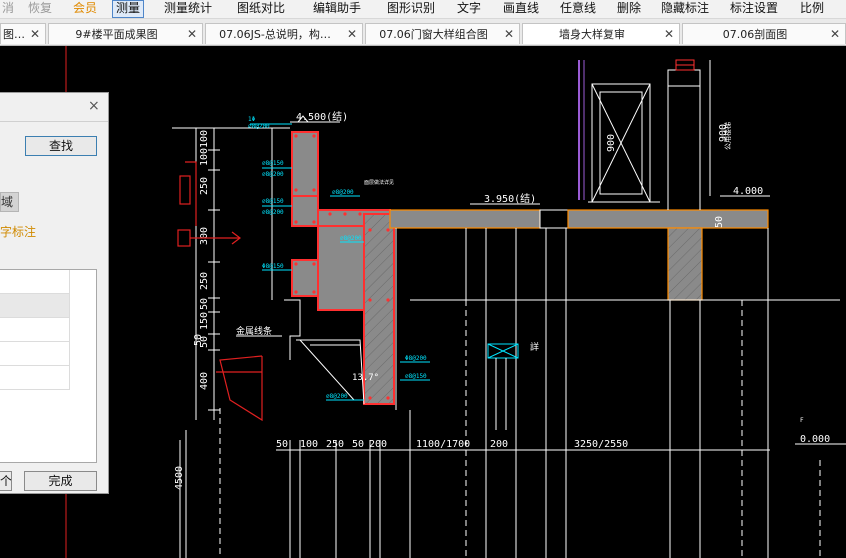 The width and height of the screenshot is (846, 558). What do you see at coordinates (592, 34) in the screenshot?
I see `tab-label: 墙身大样复审` at bounding box center [592, 34].